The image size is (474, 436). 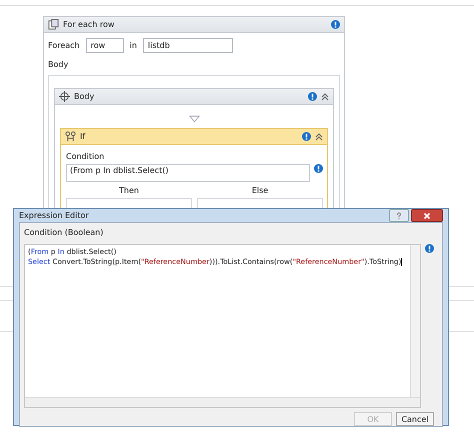 What do you see at coordinates (133, 45) in the screenshot?
I see `in-label: in` at bounding box center [133, 45].